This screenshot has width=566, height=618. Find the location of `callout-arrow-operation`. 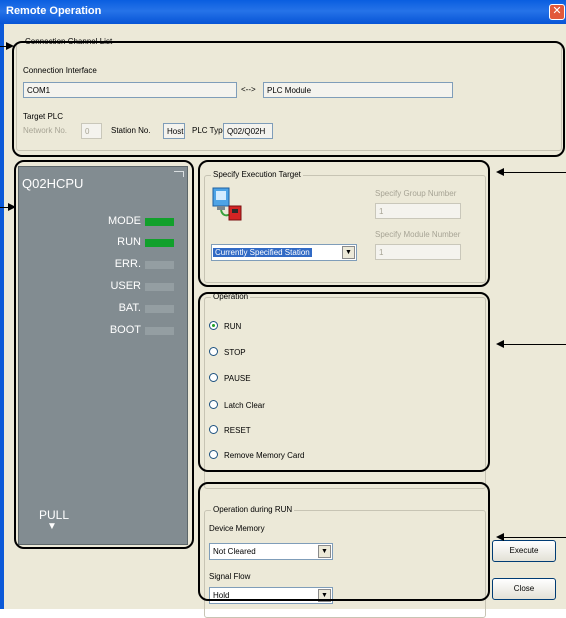

callout-arrow-operation is located at coordinates (534, 344).